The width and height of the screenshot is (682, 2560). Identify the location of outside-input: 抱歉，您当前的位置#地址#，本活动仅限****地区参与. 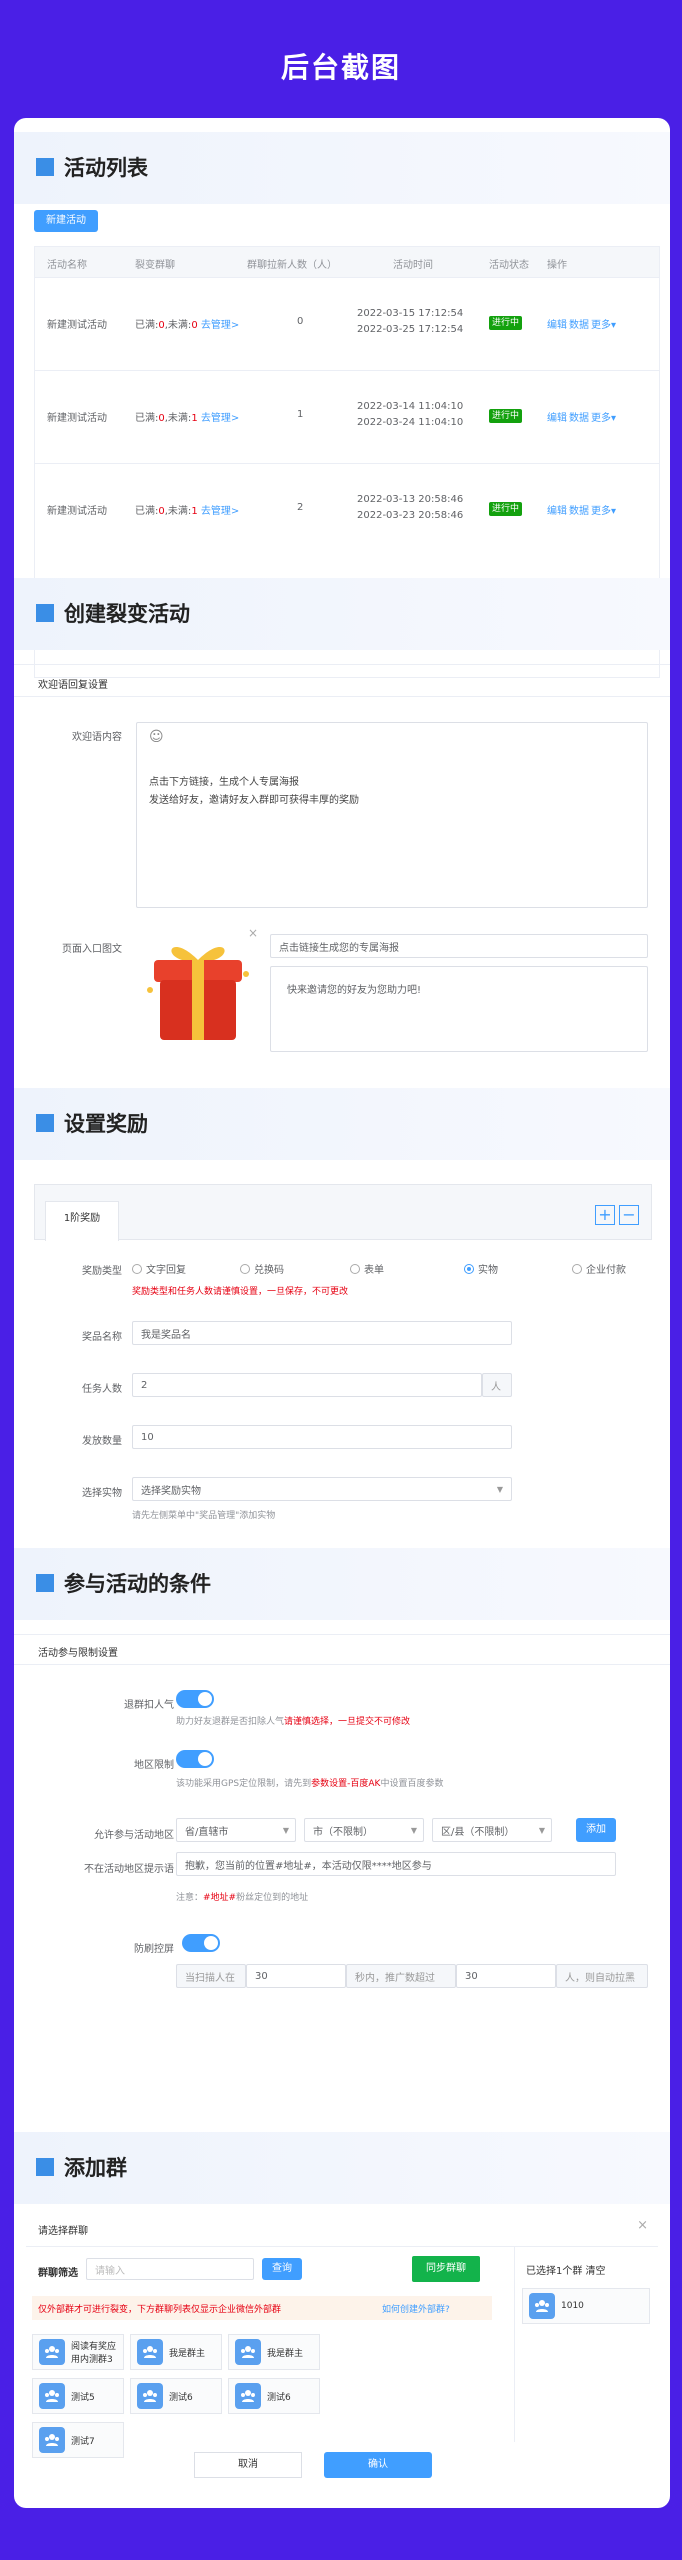
(396, 1864).